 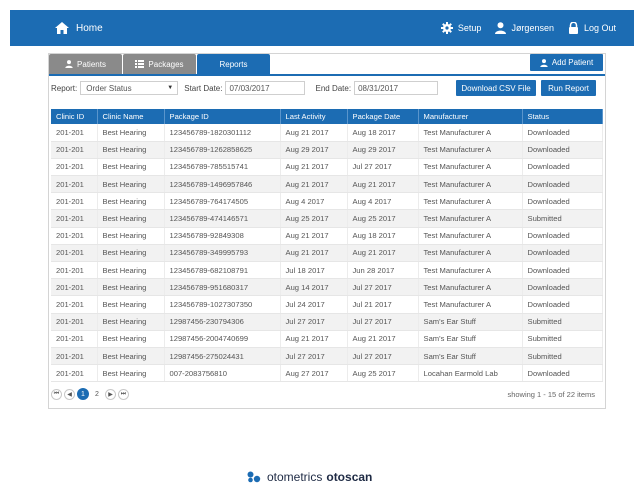 I want to click on page-2-button: 2, so click(x=97, y=394).